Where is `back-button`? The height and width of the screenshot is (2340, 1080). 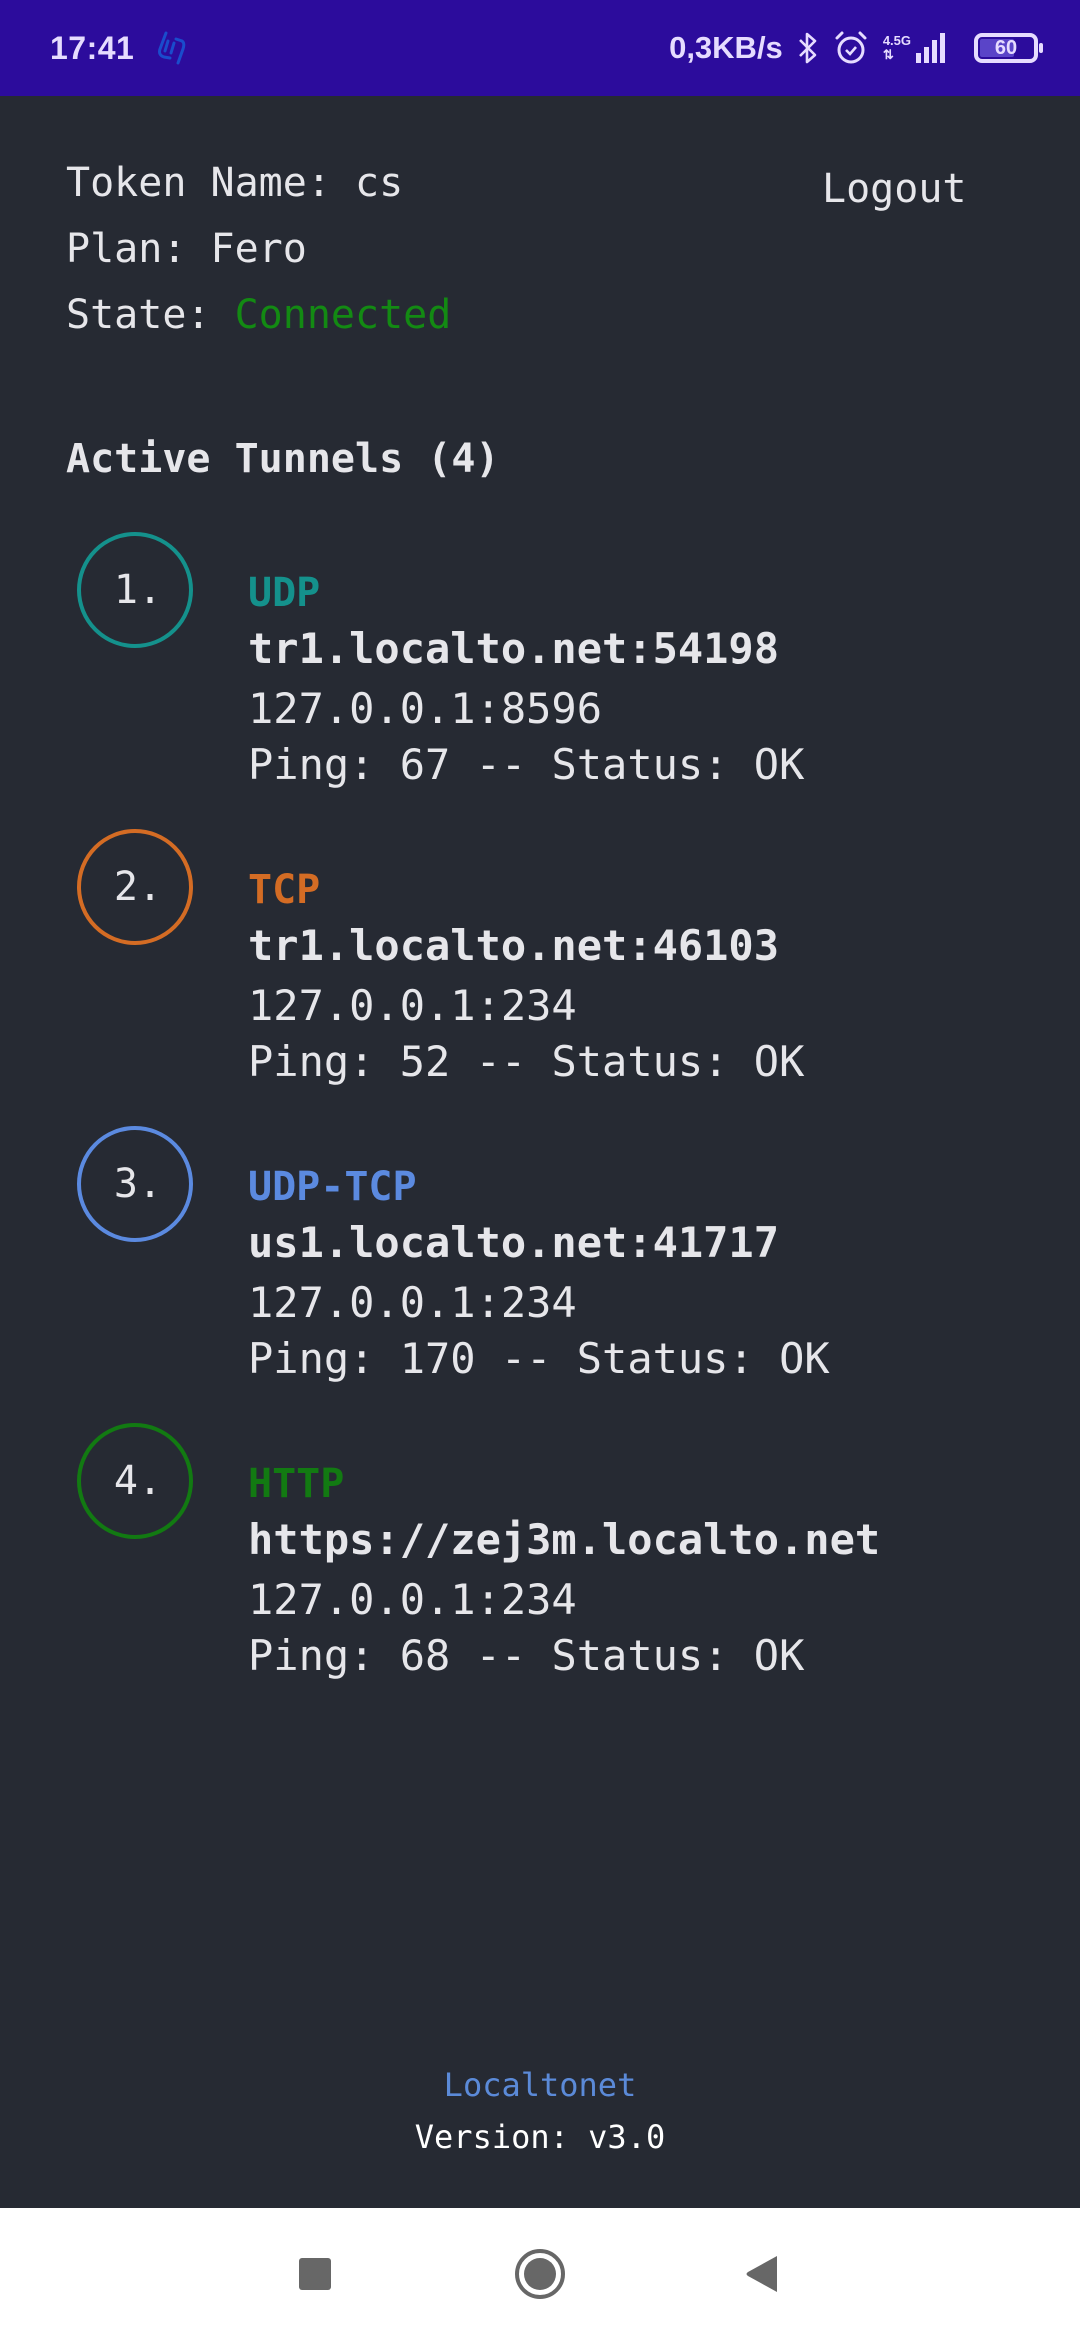 back-button is located at coordinates (762, 2274).